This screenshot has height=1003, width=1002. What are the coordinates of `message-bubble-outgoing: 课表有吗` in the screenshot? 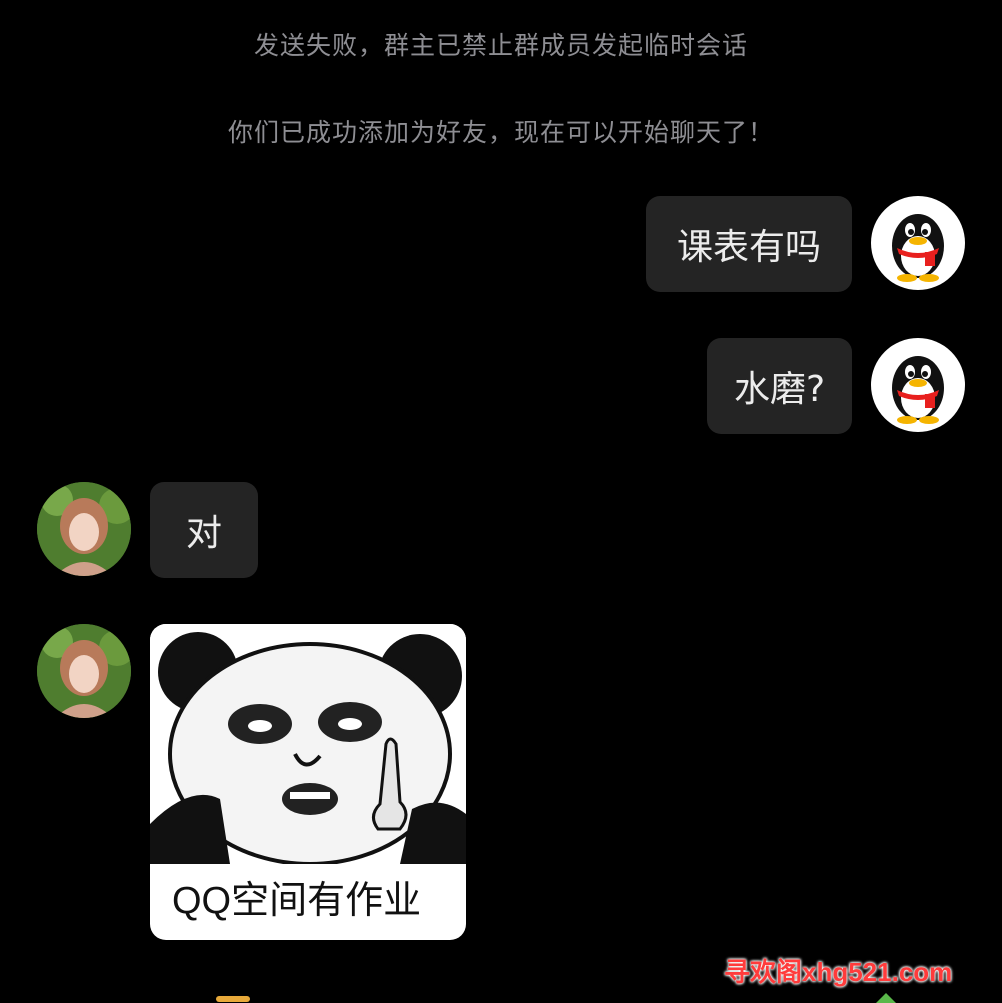 It's located at (749, 244).